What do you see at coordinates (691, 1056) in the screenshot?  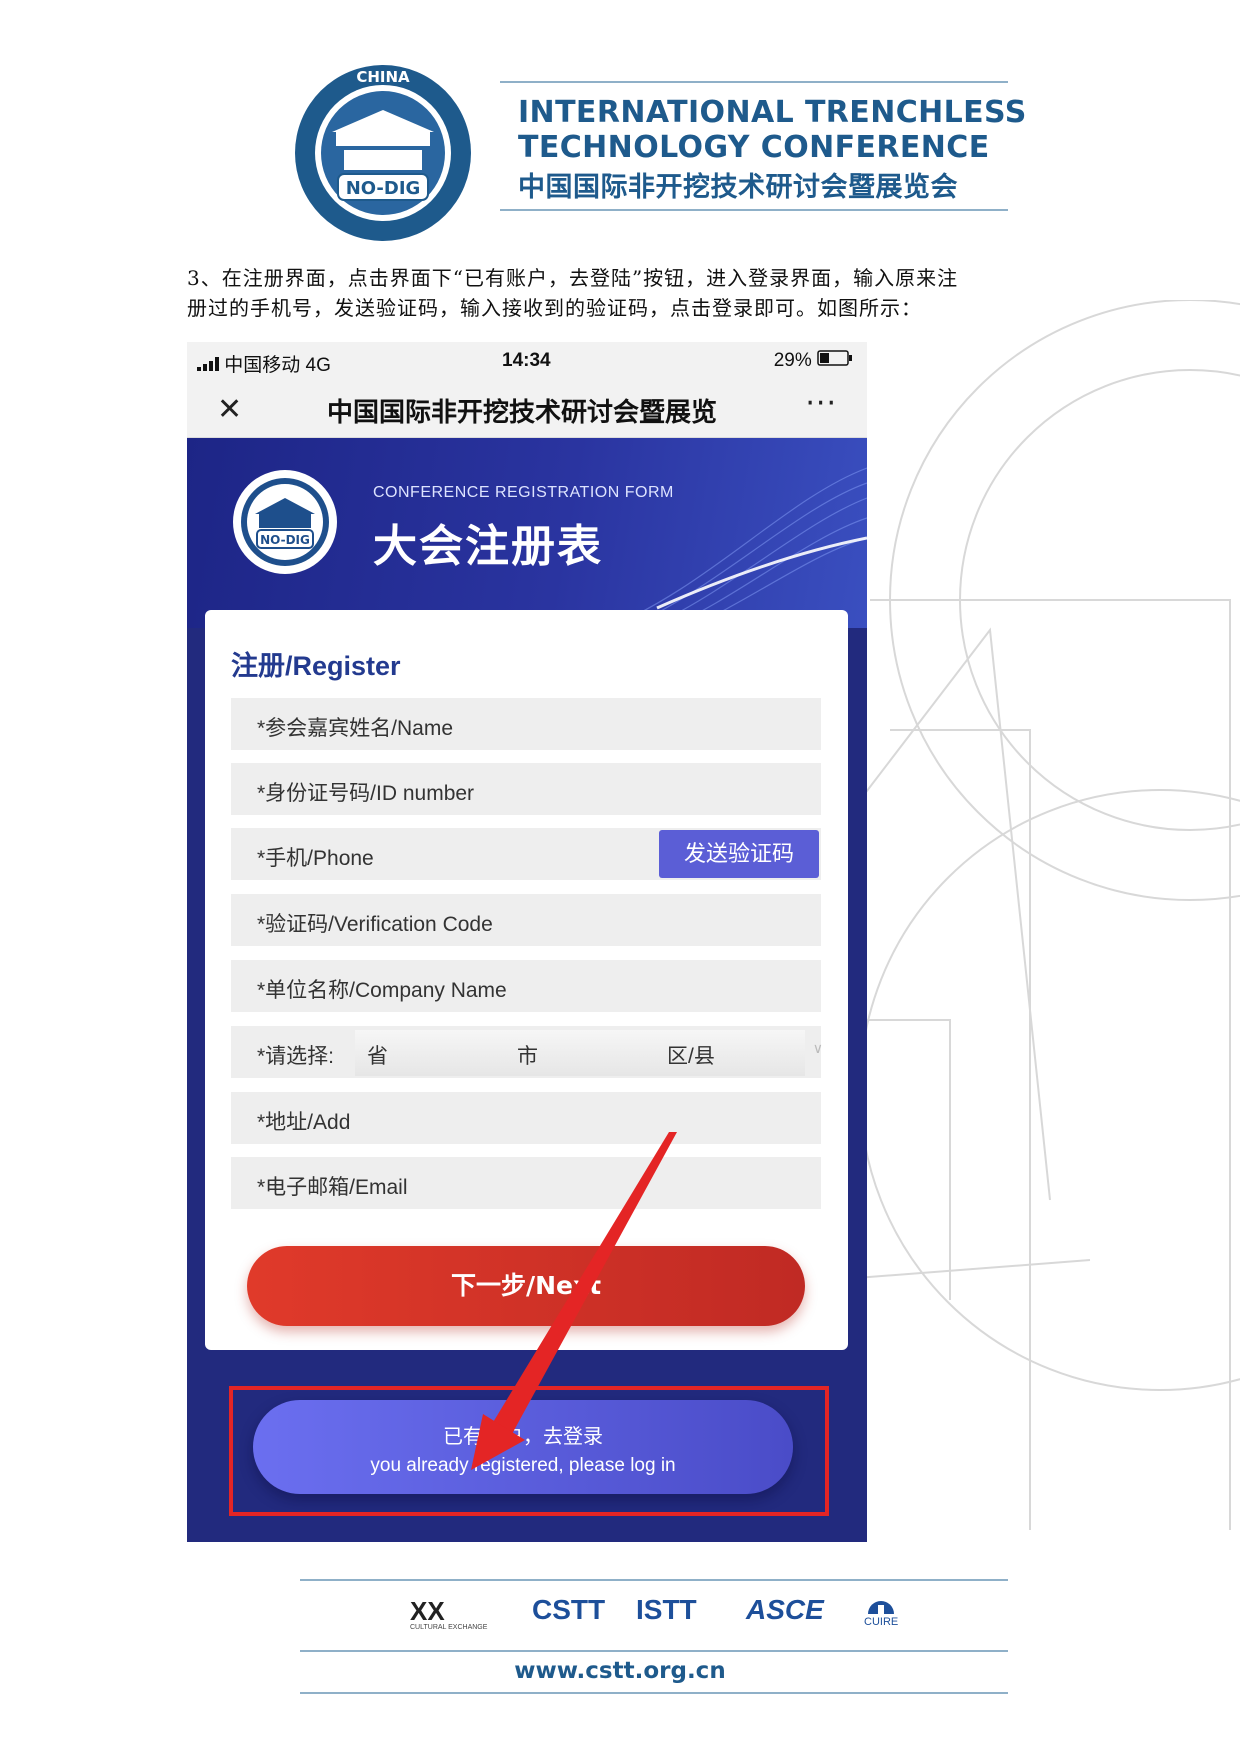 I see `district-value: 区/县` at bounding box center [691, 1056].